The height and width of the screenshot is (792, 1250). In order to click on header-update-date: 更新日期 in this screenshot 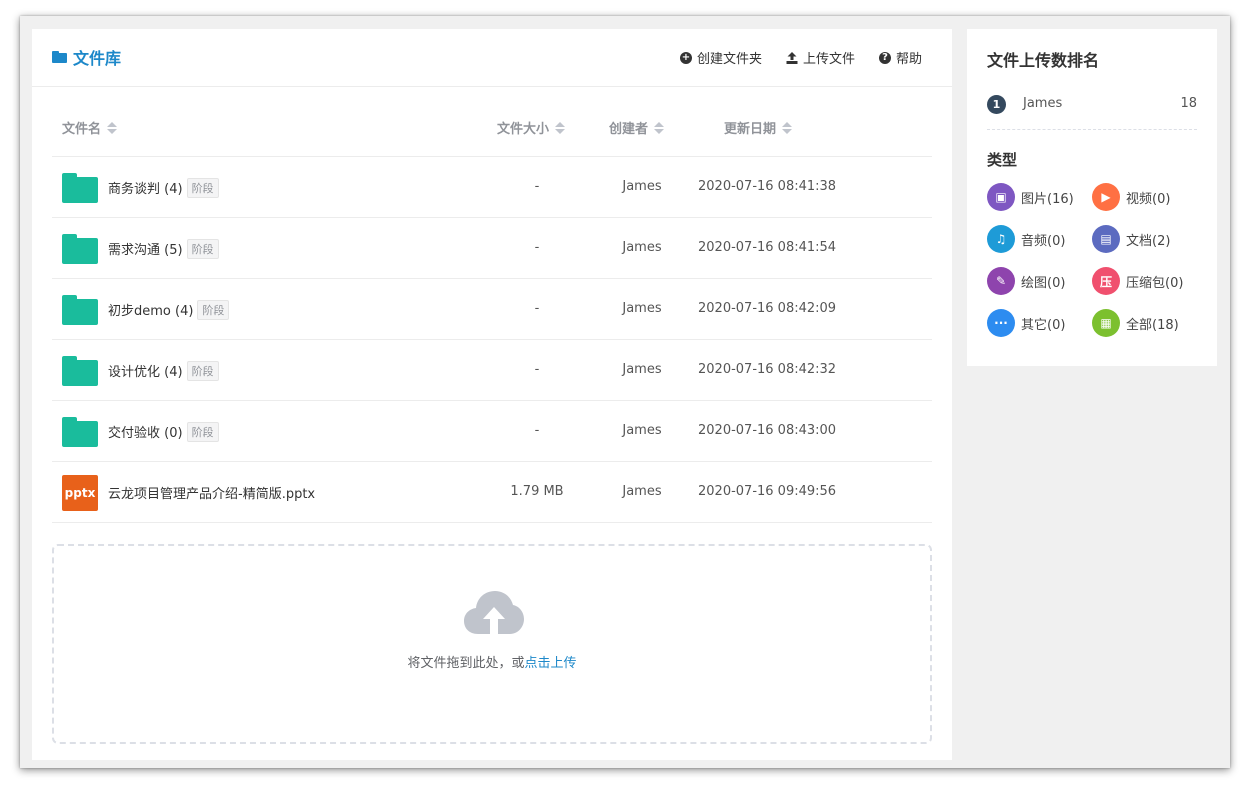, I will do `click(758, 127)`.